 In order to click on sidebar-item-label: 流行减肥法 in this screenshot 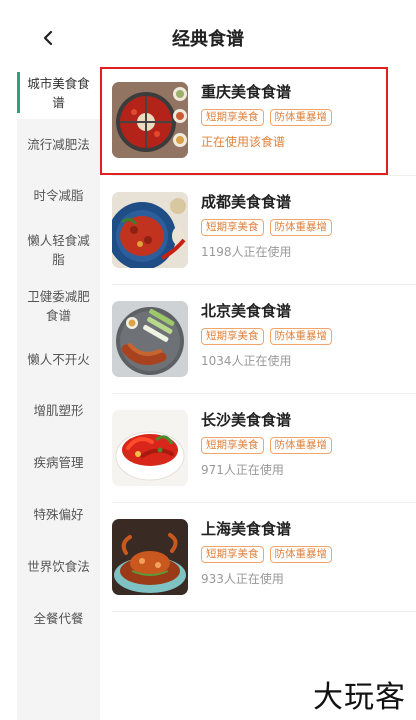, I will do `click(58, 144)`.